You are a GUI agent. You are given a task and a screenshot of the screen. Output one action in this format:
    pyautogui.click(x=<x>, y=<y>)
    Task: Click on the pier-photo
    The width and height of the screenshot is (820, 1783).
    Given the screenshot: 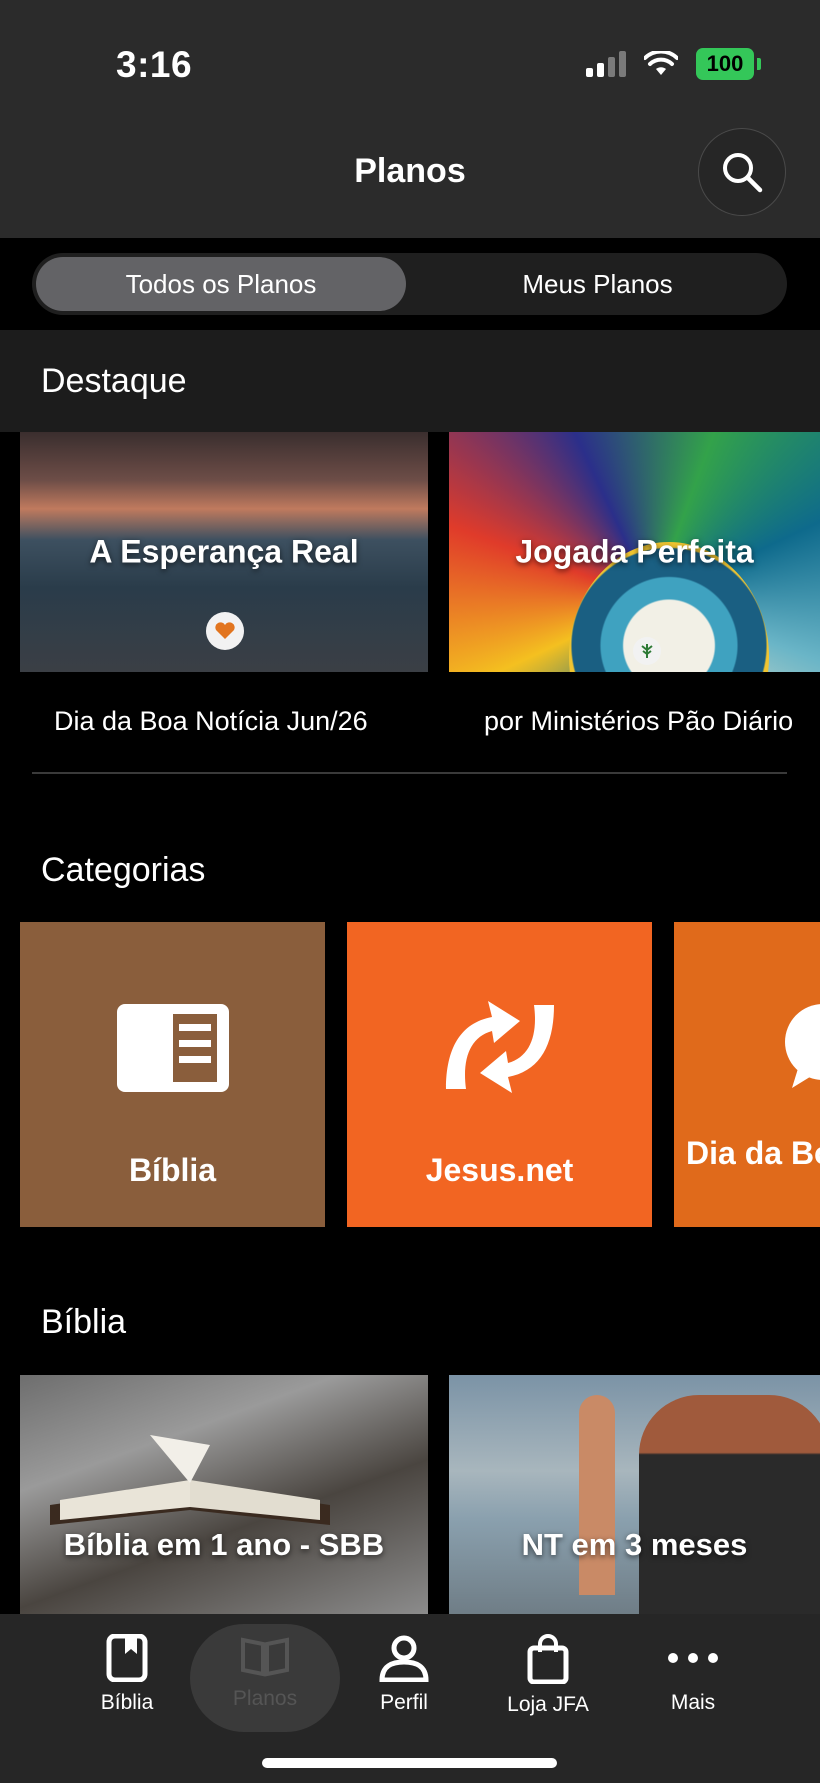 What is the action you would take?
    pyautogui.click(x=597, y=1495)
    